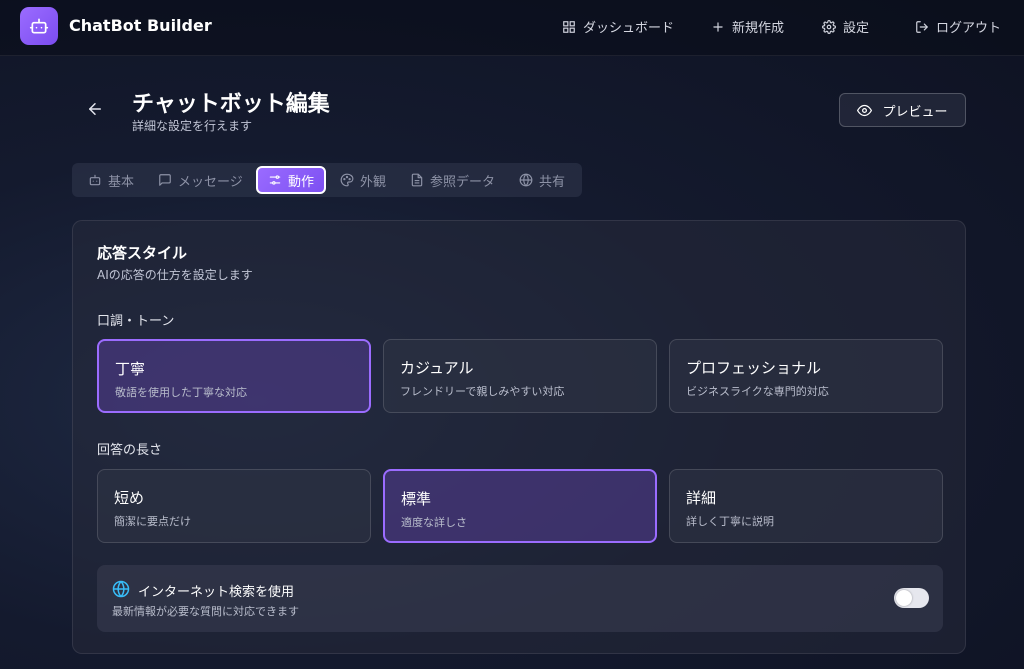 This screenshot has height=669, width=1024. Describe the element at coordinates (152, 521) in the screenshot. I see `option-description: 簡潔に要点だけ` at that location.